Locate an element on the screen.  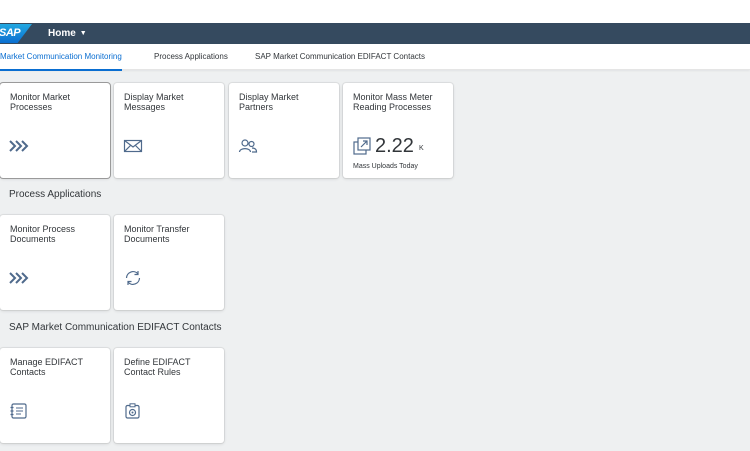
kpi-value: 2.22 is located at coordinates (394, 146).